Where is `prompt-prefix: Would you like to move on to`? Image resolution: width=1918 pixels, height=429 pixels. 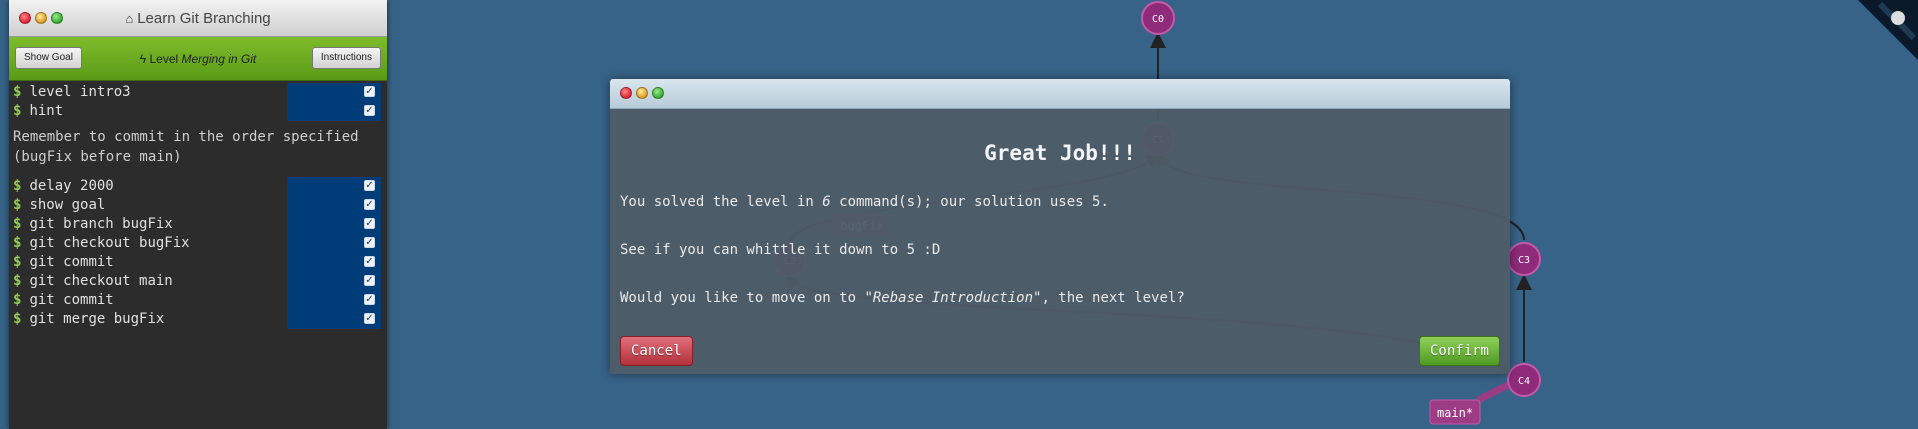
prompt-prefix: Would you like to move on to is located at coordinates (742, 298).